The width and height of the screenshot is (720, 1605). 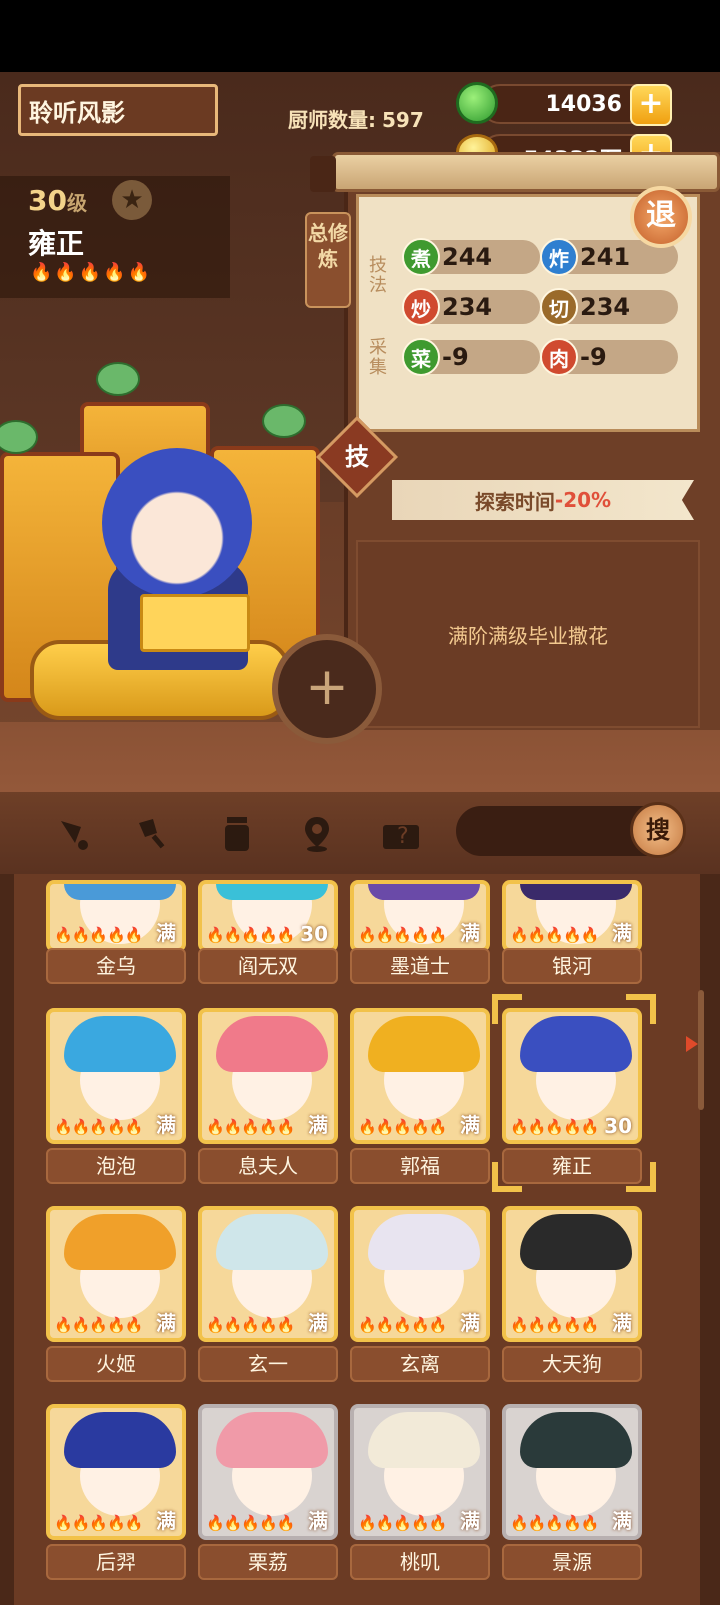 I want to click on chef-card-name: 玄一, so click(x=268, y=1364).